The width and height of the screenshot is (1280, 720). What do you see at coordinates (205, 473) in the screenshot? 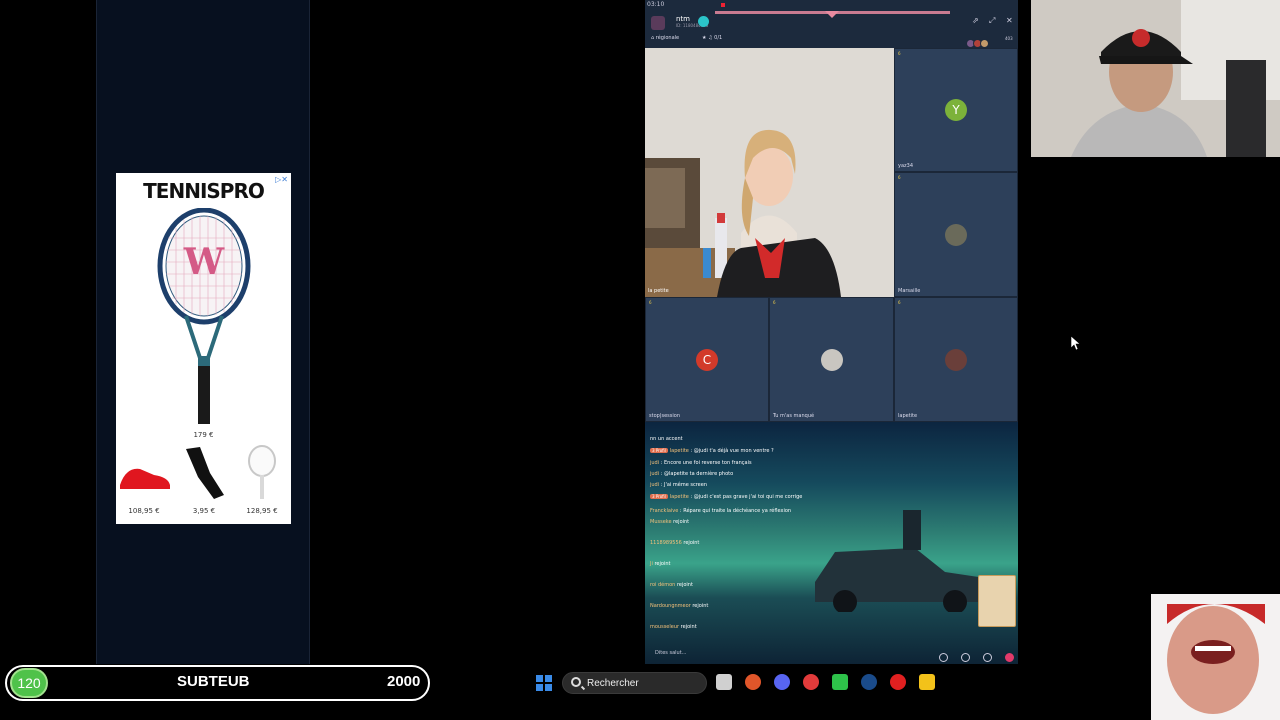
I see `sleeve-image` at bounding box center [205, 473].